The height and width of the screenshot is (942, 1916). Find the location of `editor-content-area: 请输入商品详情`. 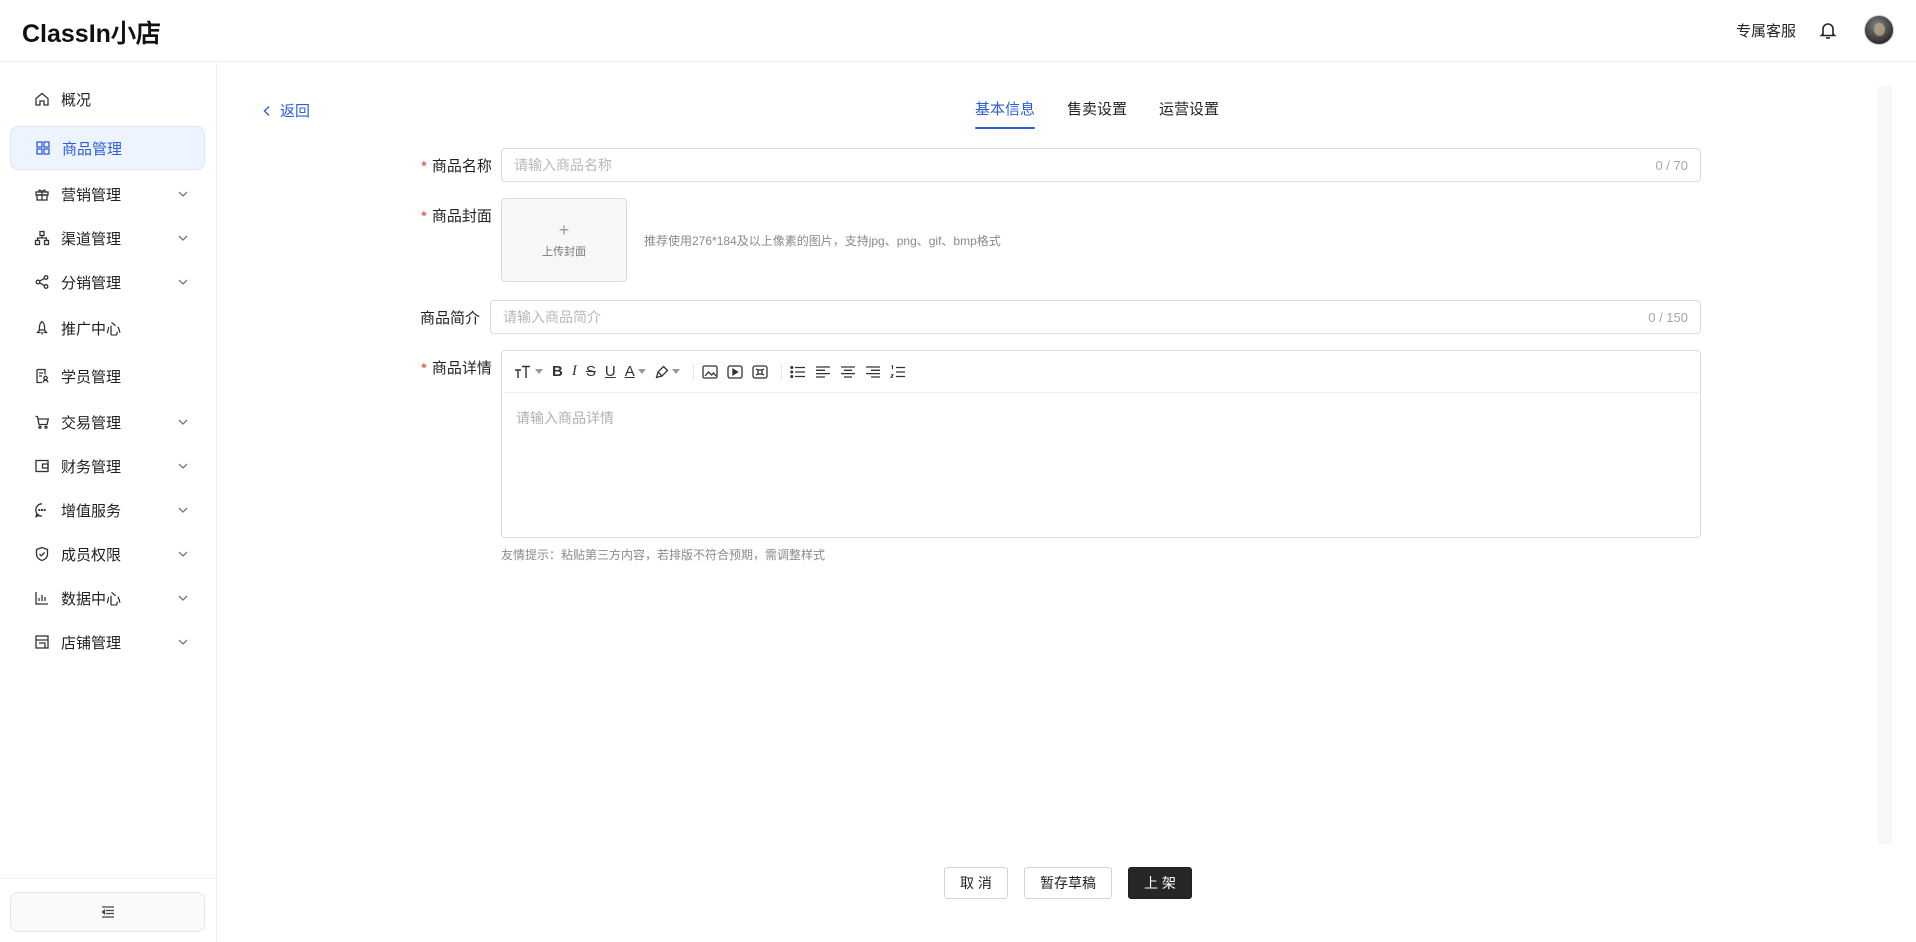

editor-content-area: 请输入商品详情 is located at coordinates (1101, 418).